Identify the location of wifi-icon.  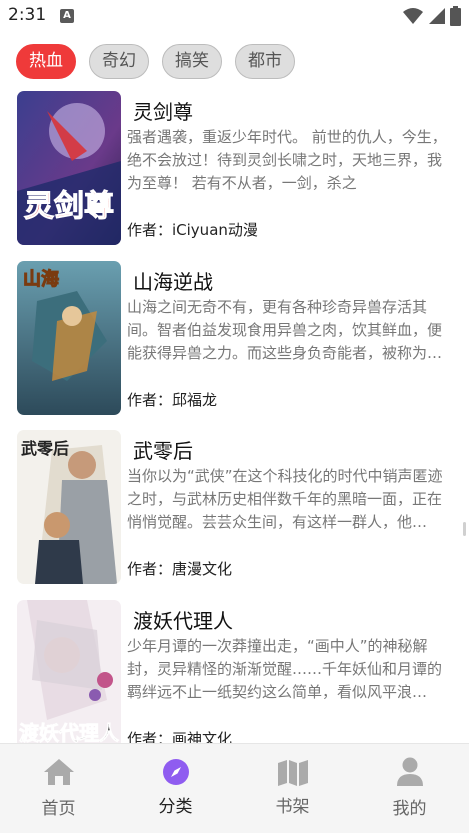
(413, 16).